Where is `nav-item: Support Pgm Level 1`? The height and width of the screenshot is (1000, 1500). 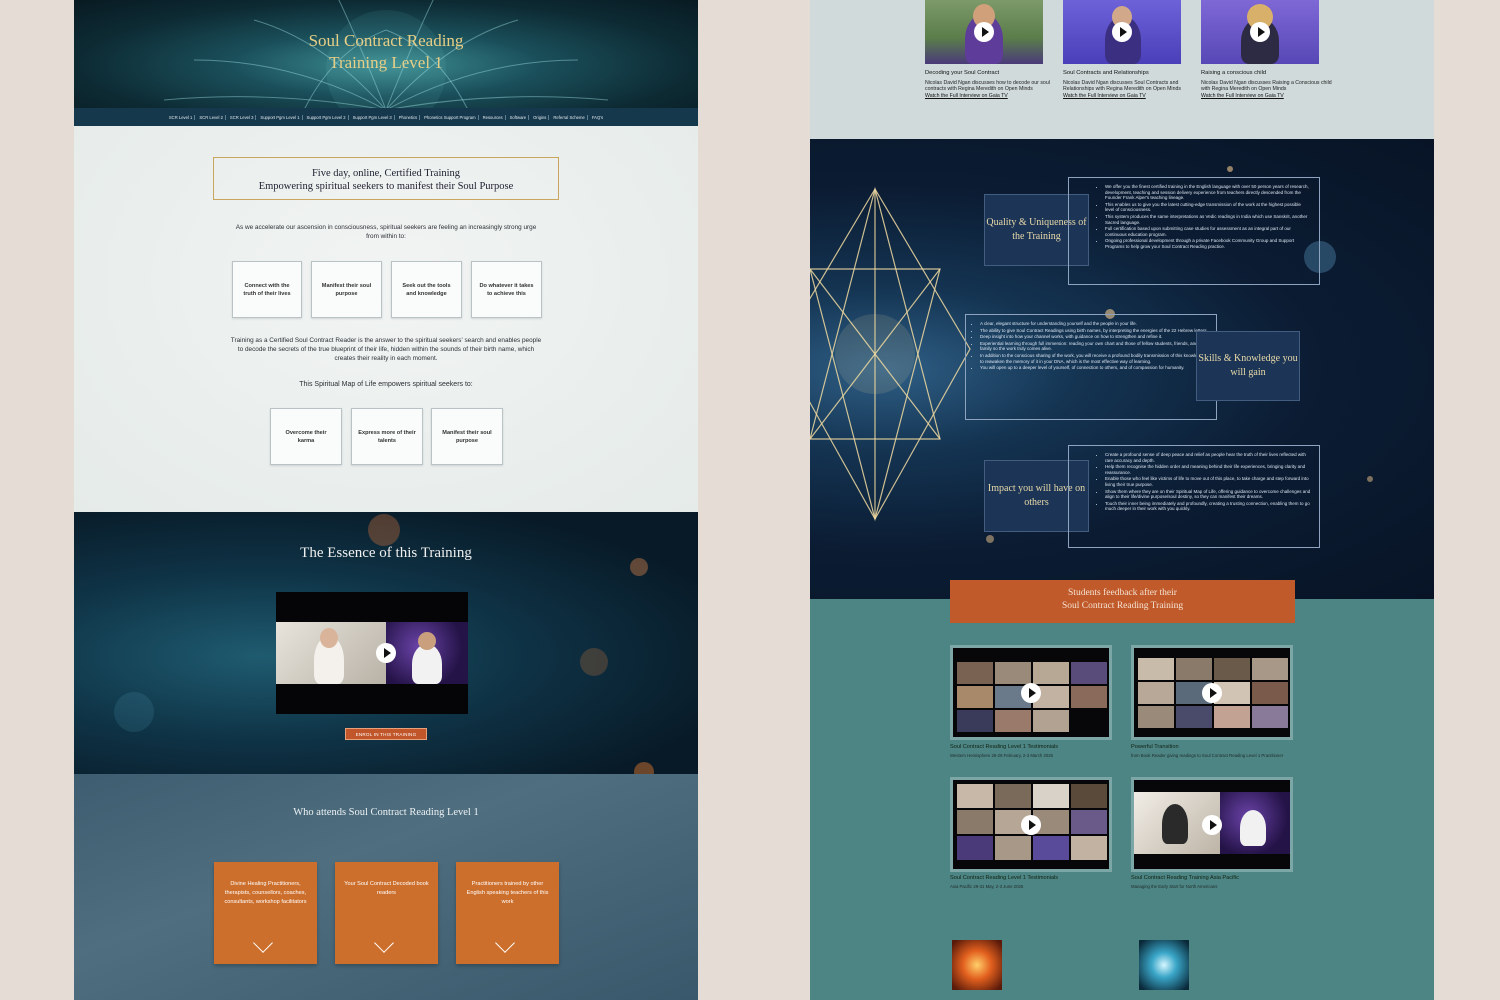 nav-item: Support Pgm Level 1 is located at coordinates (280, 117).